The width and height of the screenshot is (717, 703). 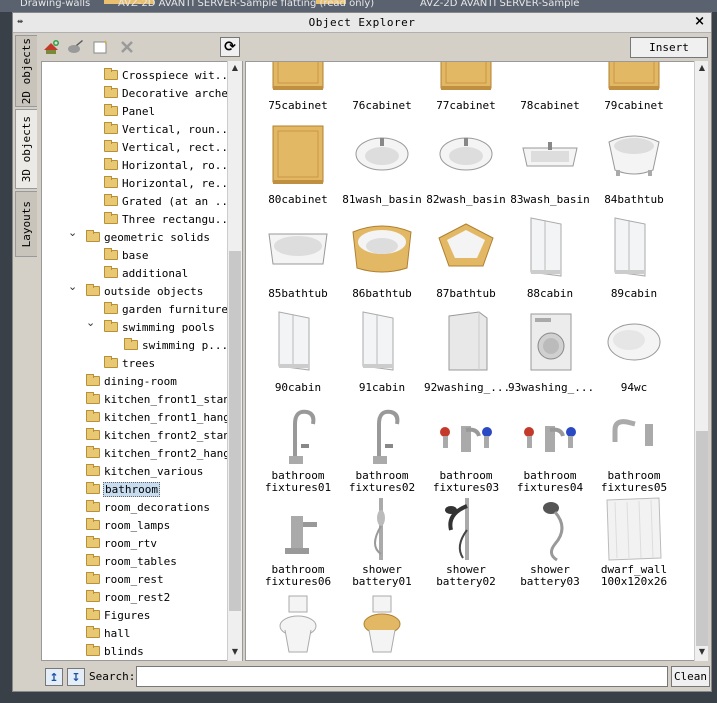 What do you see at coordinates (298, 447) in the screenshot?
I see `object-tile: bathroom fixtures01` at bounding box center [298, 447].